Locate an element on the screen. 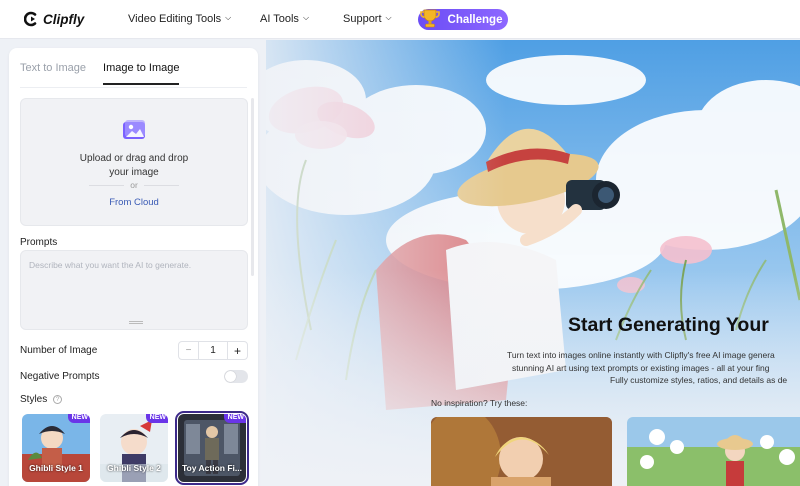 The width and height of the screenshot is (800, 486). styles-heading: Styles ? is located at coordinates (41, 399).